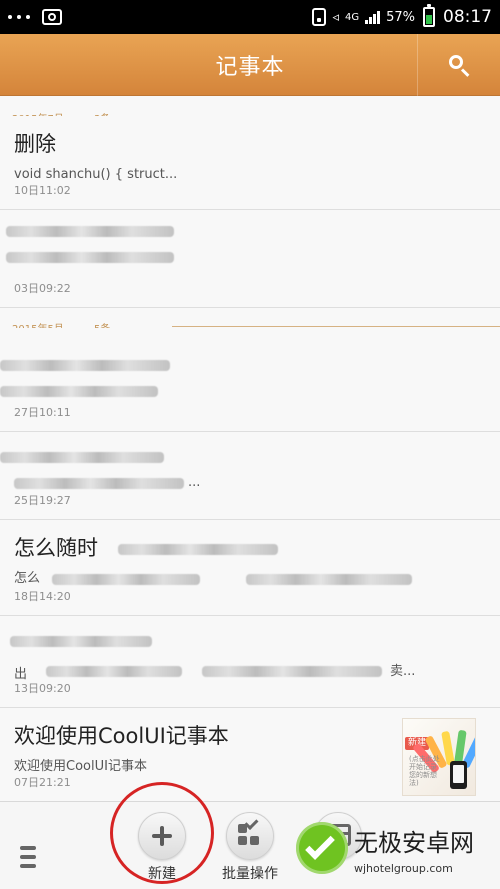 This screenshot has width=500, height=889. What do you see at coordinates (250, 831) in the screenshot?
I see `grid-check-icon` at bounding box center [250, 831].